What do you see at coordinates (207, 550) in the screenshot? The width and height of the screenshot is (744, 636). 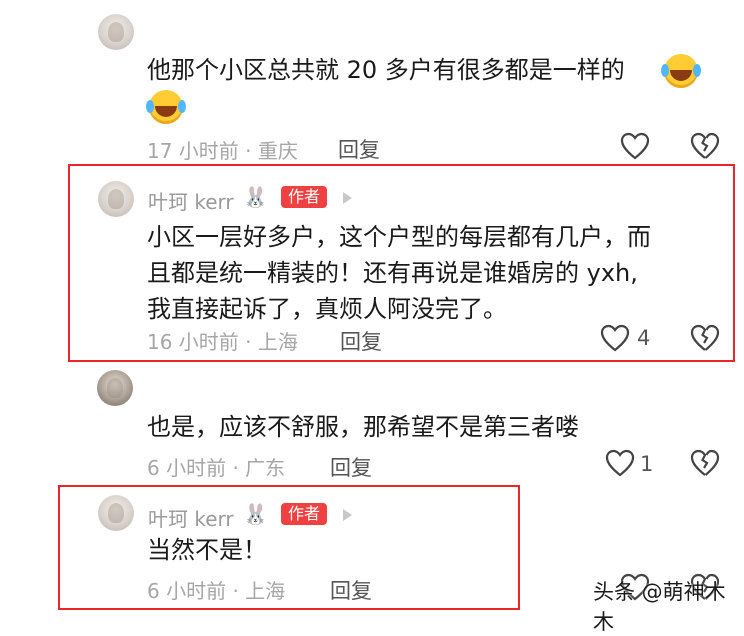 I see `comment-text: 当然不是！` at bounding box center [207, 550].